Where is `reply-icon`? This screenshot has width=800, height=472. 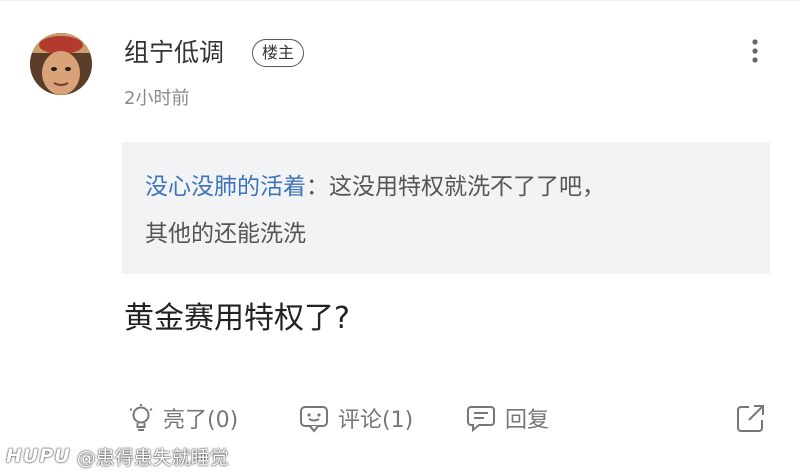 reply-icon is located at coordinates (481, 418).